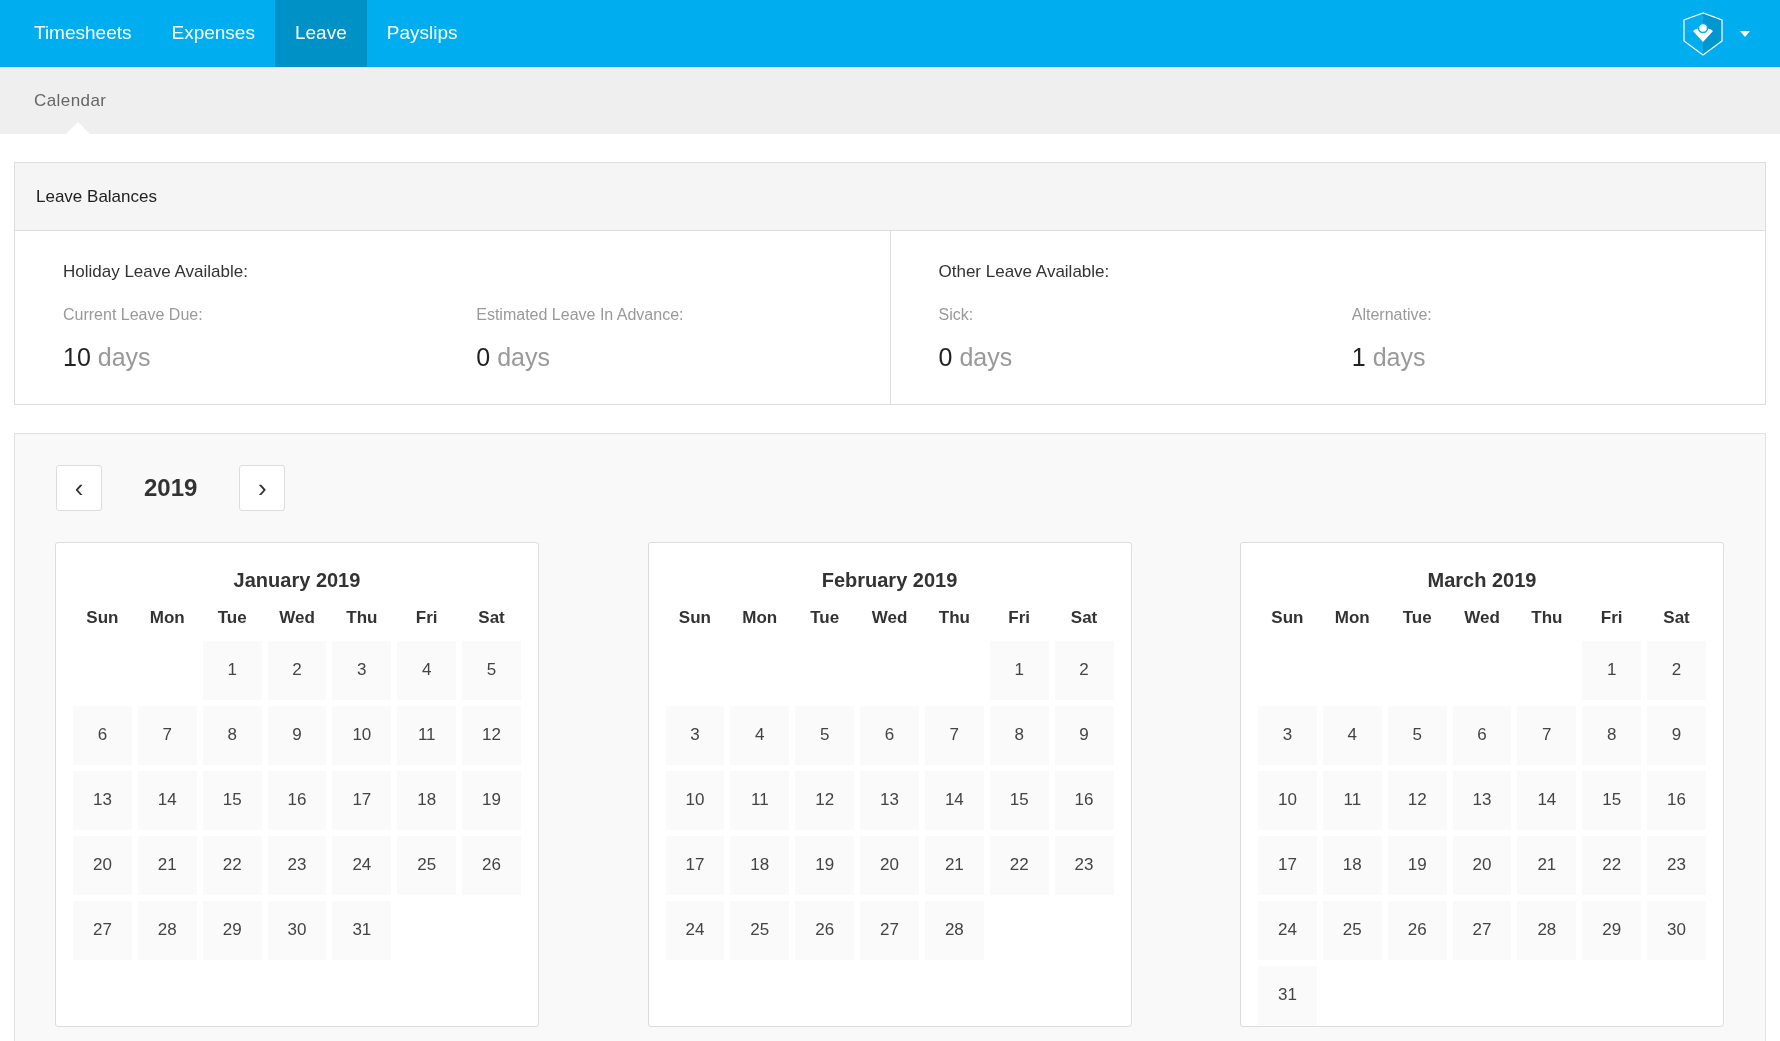 The height and width of the screenshot is (1041, 1780). I want to click on balance-value: 0, so click(945, 357).